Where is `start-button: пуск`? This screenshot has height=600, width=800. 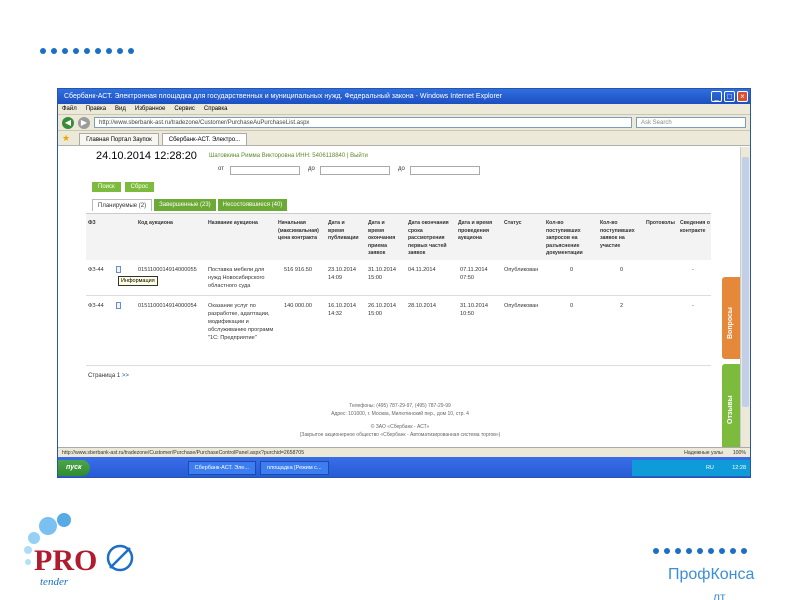 start-button: пуск is located at coordinates (74, 468).